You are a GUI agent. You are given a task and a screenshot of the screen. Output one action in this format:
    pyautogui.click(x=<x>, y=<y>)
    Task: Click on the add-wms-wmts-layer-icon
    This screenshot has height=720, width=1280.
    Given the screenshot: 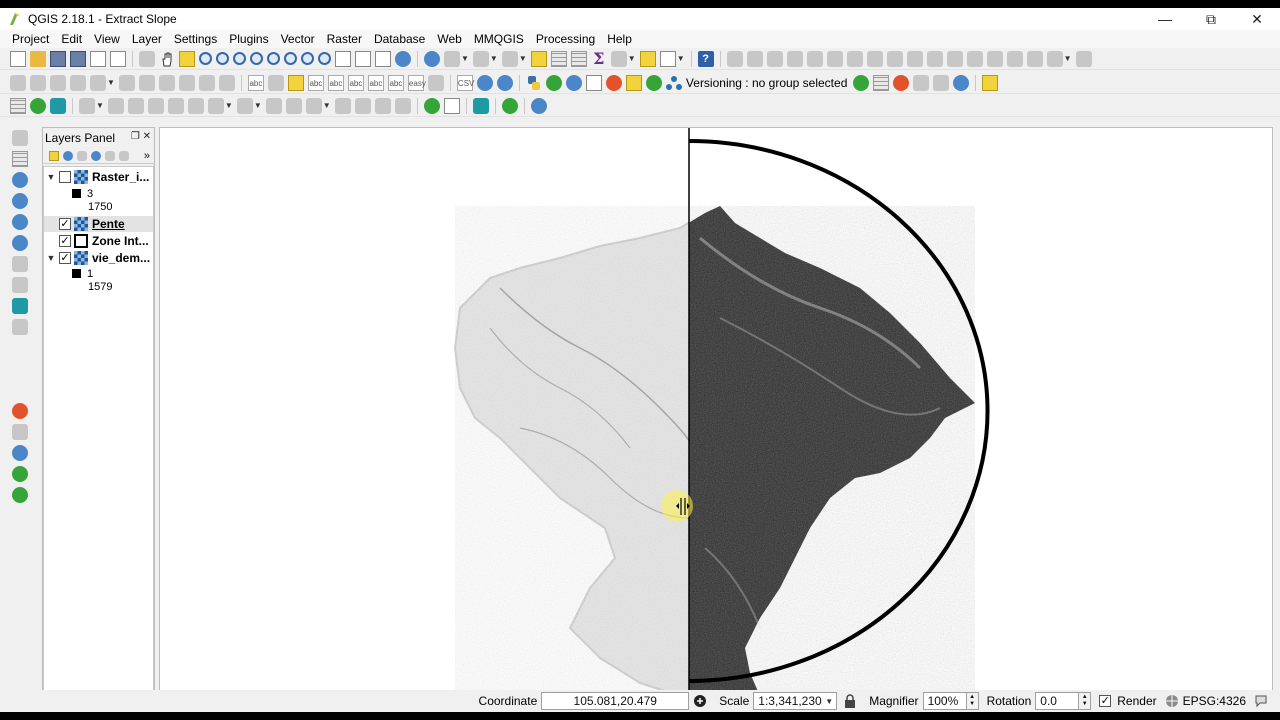 What is the action you would take?
    pyautogui.click(x=20, y=222)
    